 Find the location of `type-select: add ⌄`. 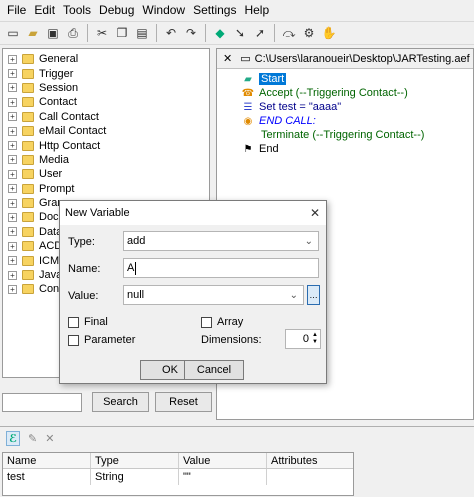

type-select: add ⌄ is located at coordinates (221, 241).